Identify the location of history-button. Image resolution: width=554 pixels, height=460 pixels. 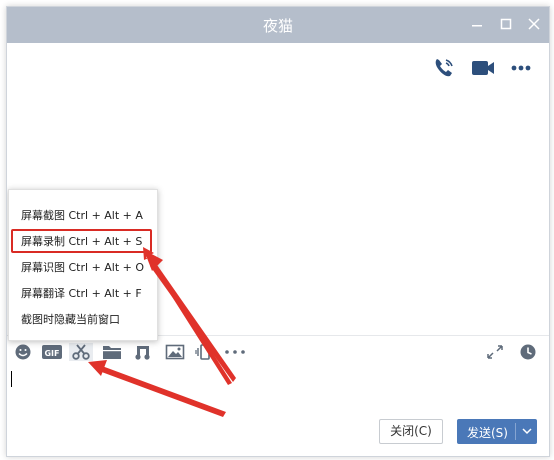
(528, 352).